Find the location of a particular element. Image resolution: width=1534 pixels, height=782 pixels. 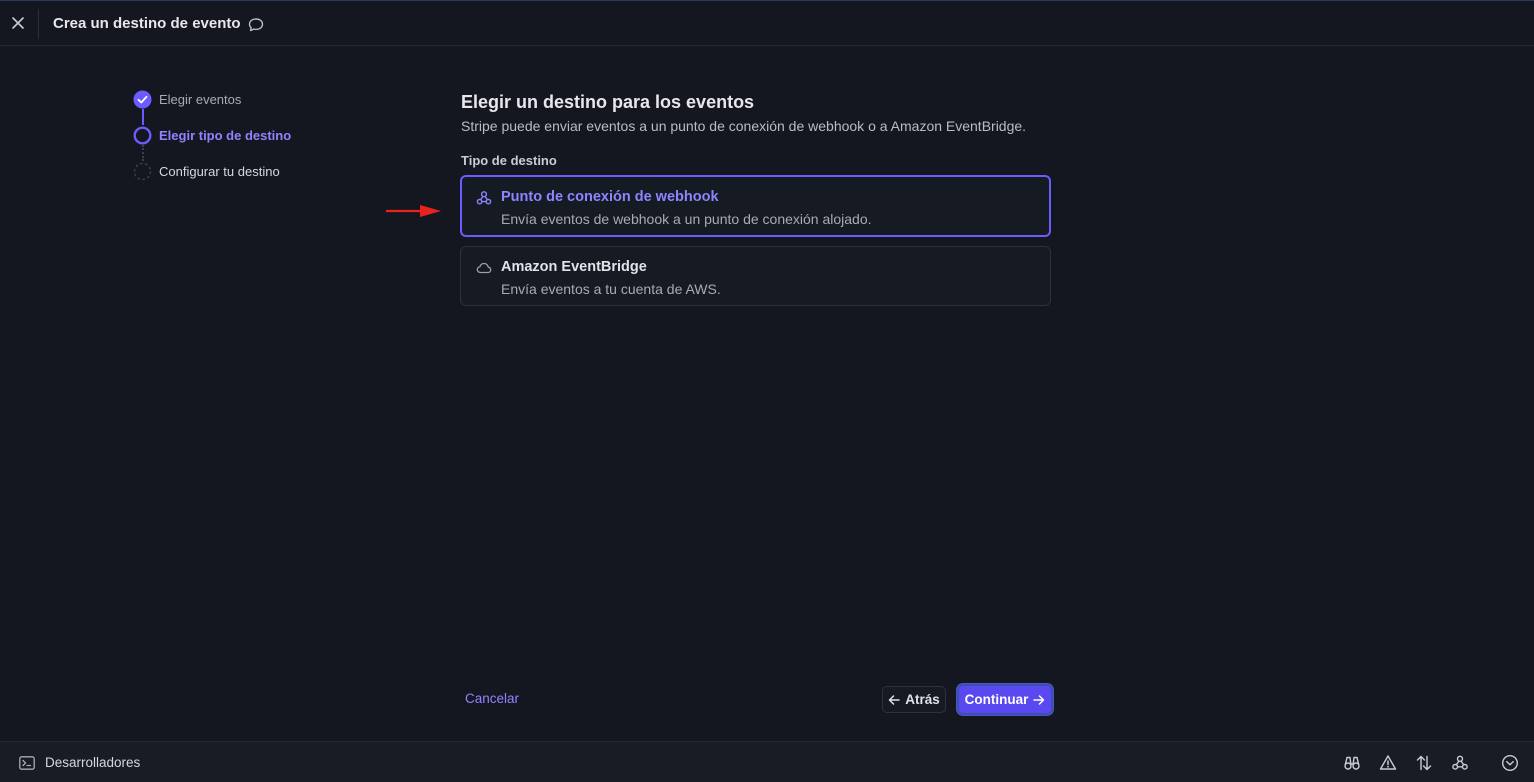

step-elegir-eventos: Elegir eventos is located at coordinates (187, 99).